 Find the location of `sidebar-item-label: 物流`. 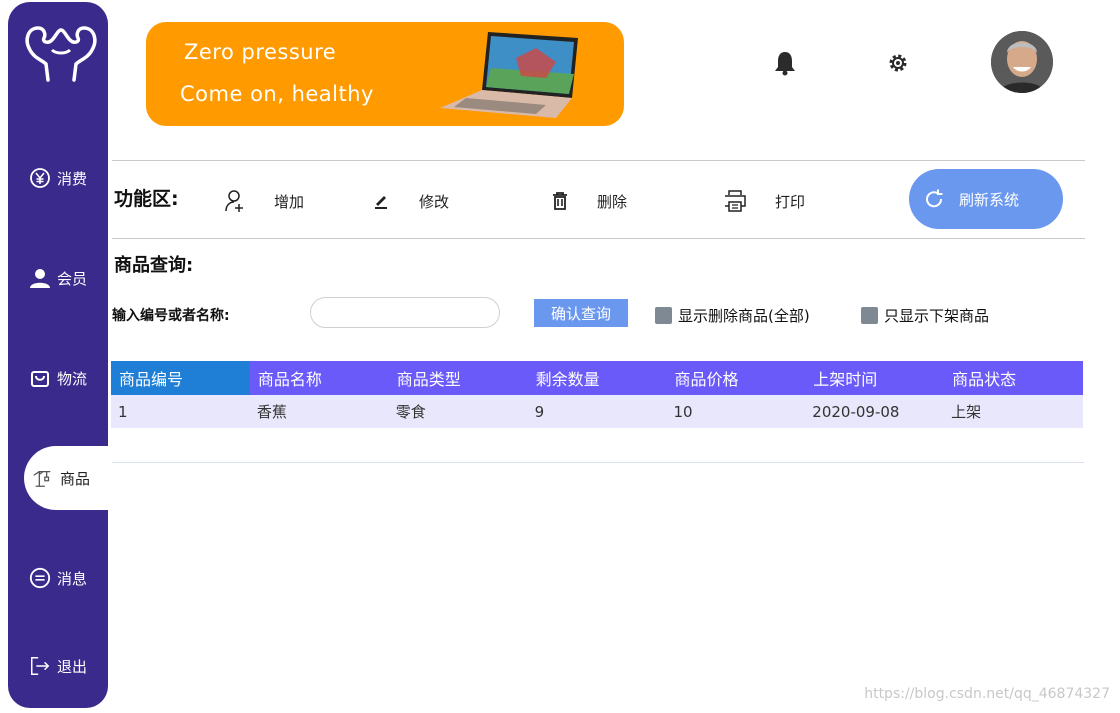

sidebar-item-label: 物流 is located at coordinates (71, 378).